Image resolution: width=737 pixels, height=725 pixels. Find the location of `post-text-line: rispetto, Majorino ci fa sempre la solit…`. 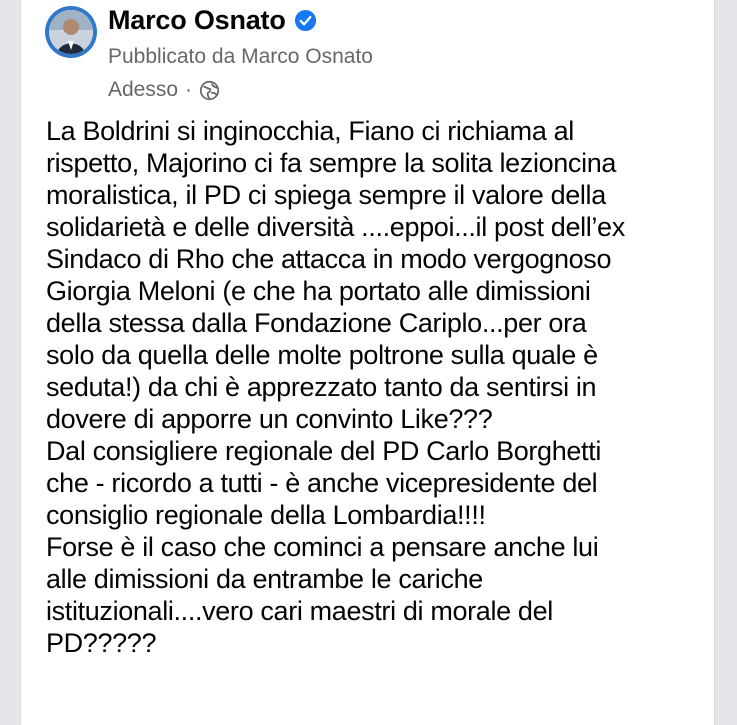

post-text-line: rispetto, Majorino ci fa sempre la solit… is located at coordinates (331, 163).